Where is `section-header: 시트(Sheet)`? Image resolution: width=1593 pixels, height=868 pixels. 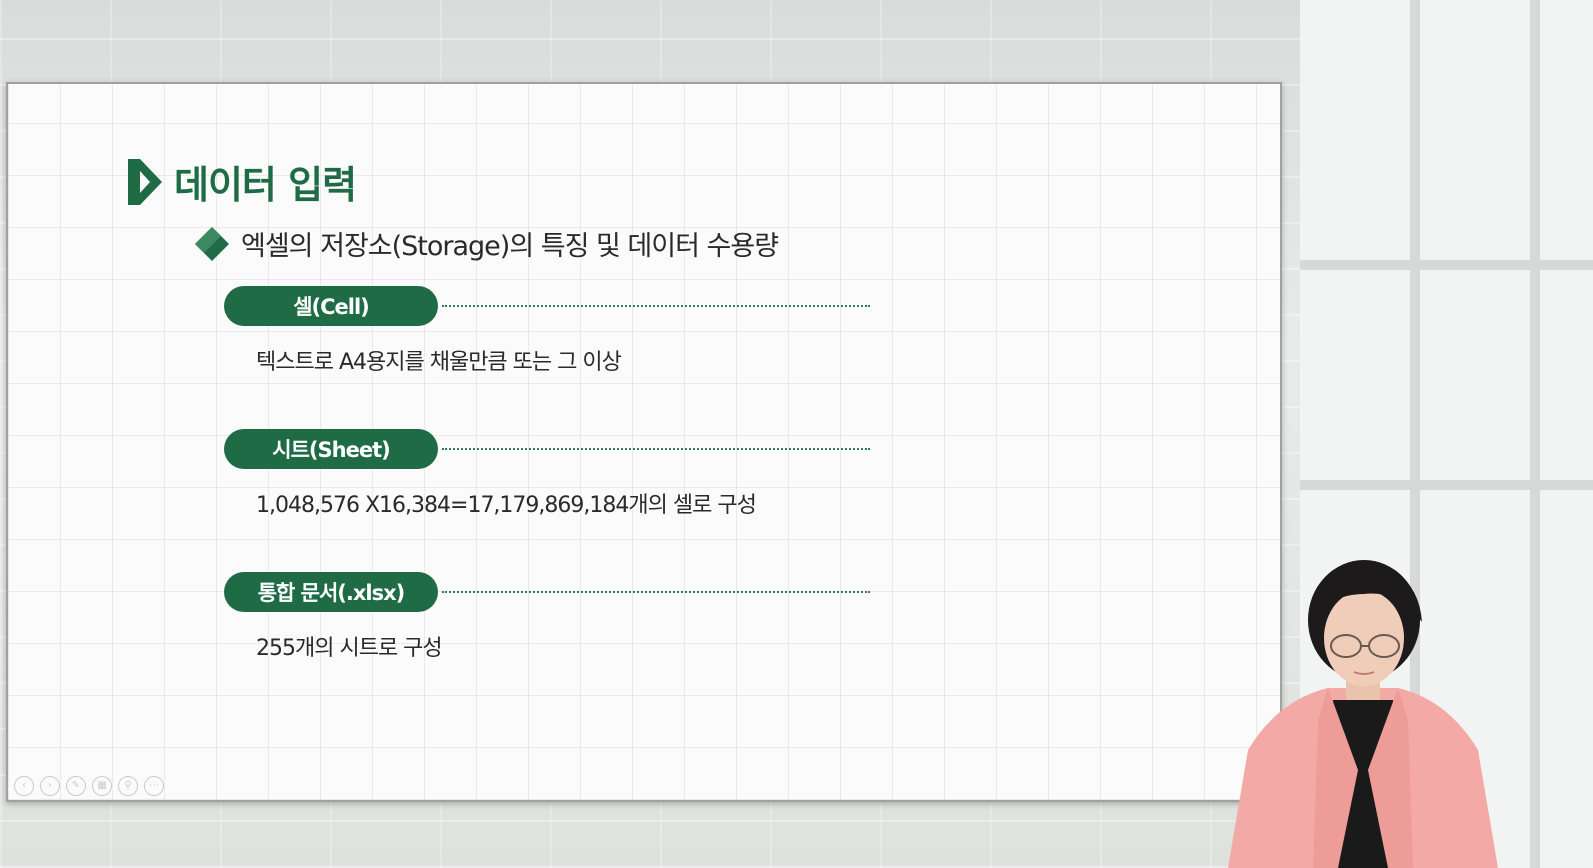 section-header: 시트(Sheet) is located at coordinates (547, 449).